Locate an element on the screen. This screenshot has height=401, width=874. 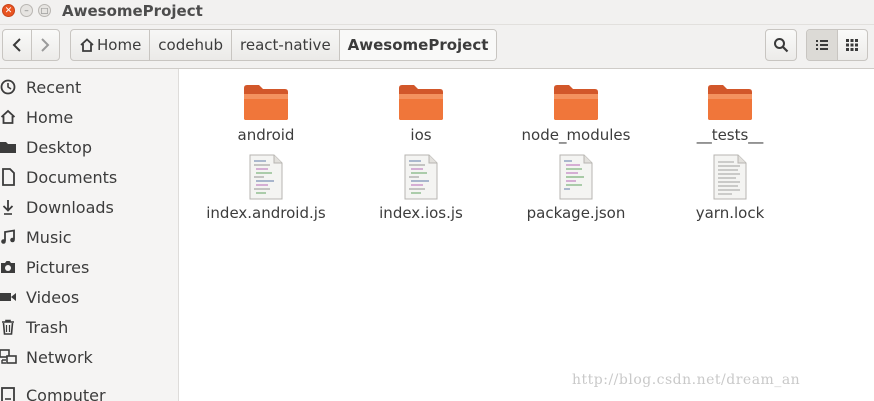
file-item-tests: __tests__ is located at coordinates (730, 113).